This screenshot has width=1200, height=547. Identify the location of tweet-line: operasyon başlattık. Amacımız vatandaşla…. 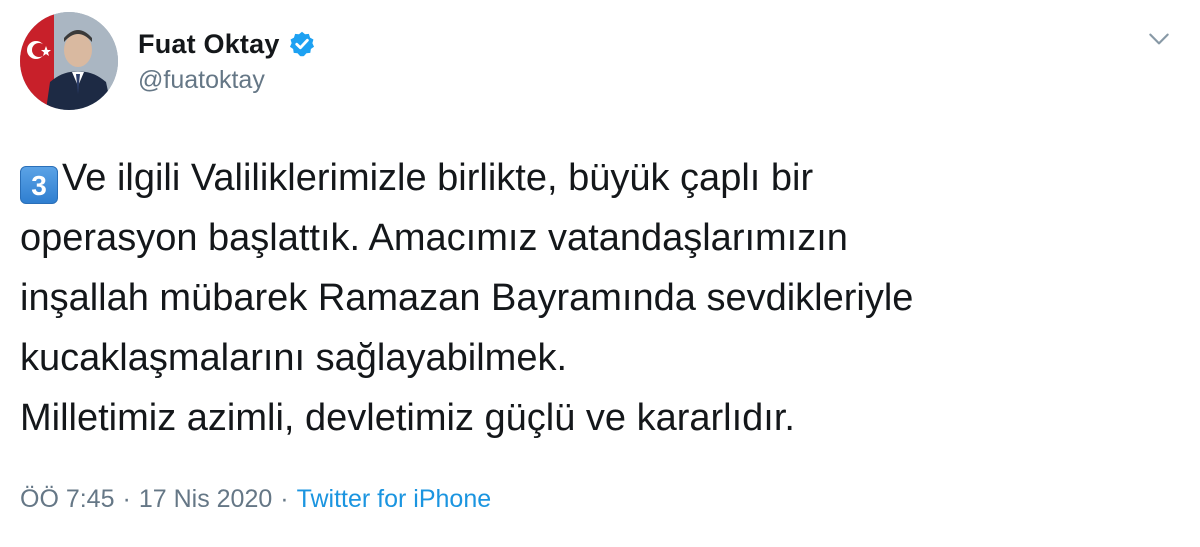
(434, 238).